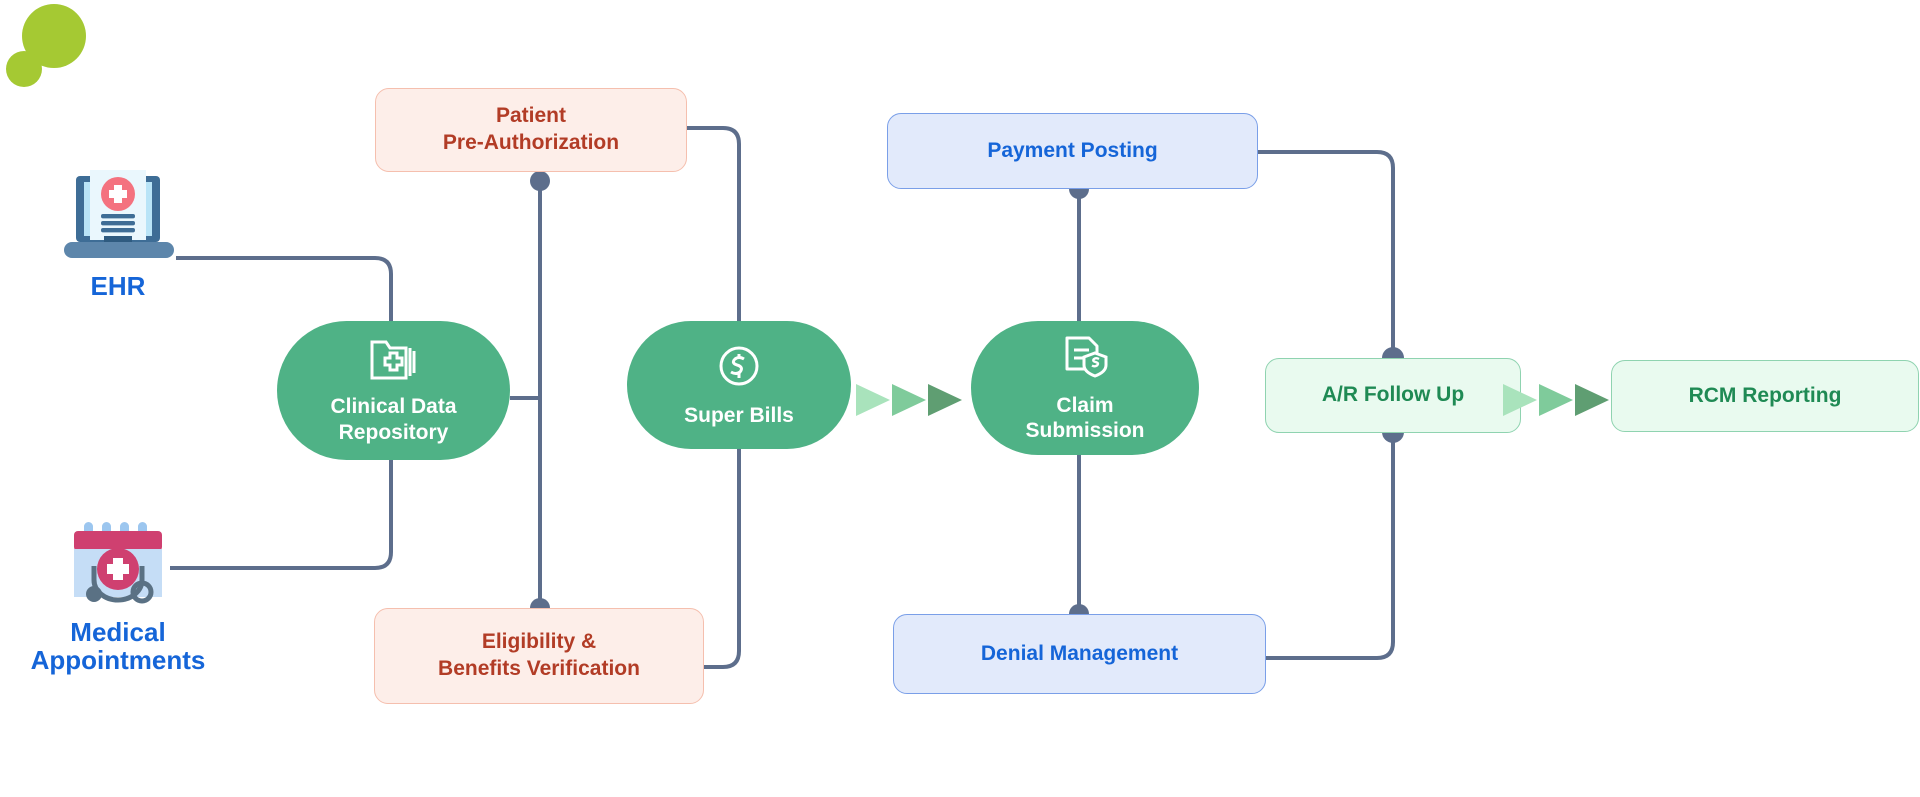 The image size is (1920, 797). Describe the element at coordinates (119, 214) in the screenshot. I see `laptop-medical-record-icon` at that location.